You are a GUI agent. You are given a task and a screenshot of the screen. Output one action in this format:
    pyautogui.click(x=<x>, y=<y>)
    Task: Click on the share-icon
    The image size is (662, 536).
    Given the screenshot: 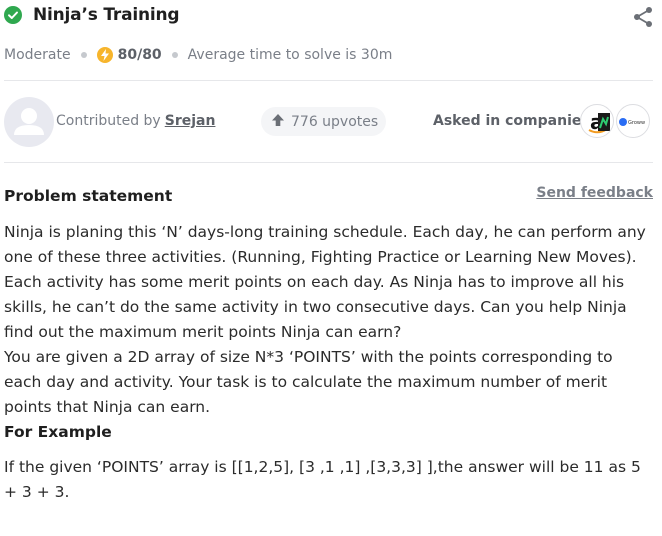 What is the action you would take?
    pyautogui.click(x=643, y=17)
    